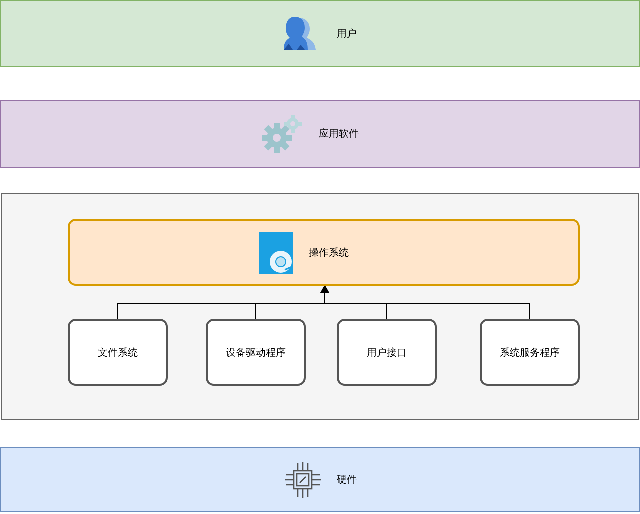 Image resolution: width=640 pixels, height=514 pixels. What do you see at coordinates (530, 352) in the screenshot?
I see `component-box: 系统服务程序` at bounding box center [530, 352].